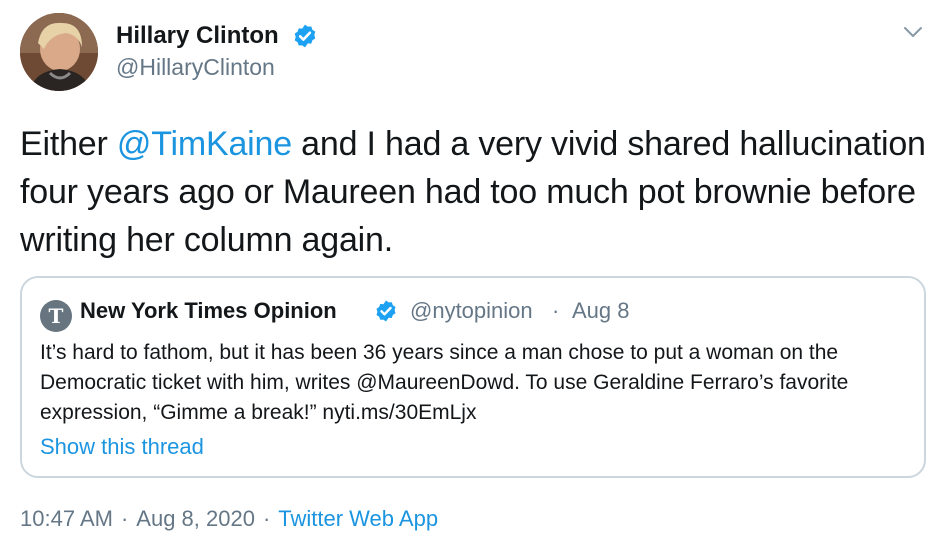 This screenshot has height=554, width=952. Describe the element at coordinates (197, 36) in the screenshot. I see `author-name: Hillary Clinton` at that location.